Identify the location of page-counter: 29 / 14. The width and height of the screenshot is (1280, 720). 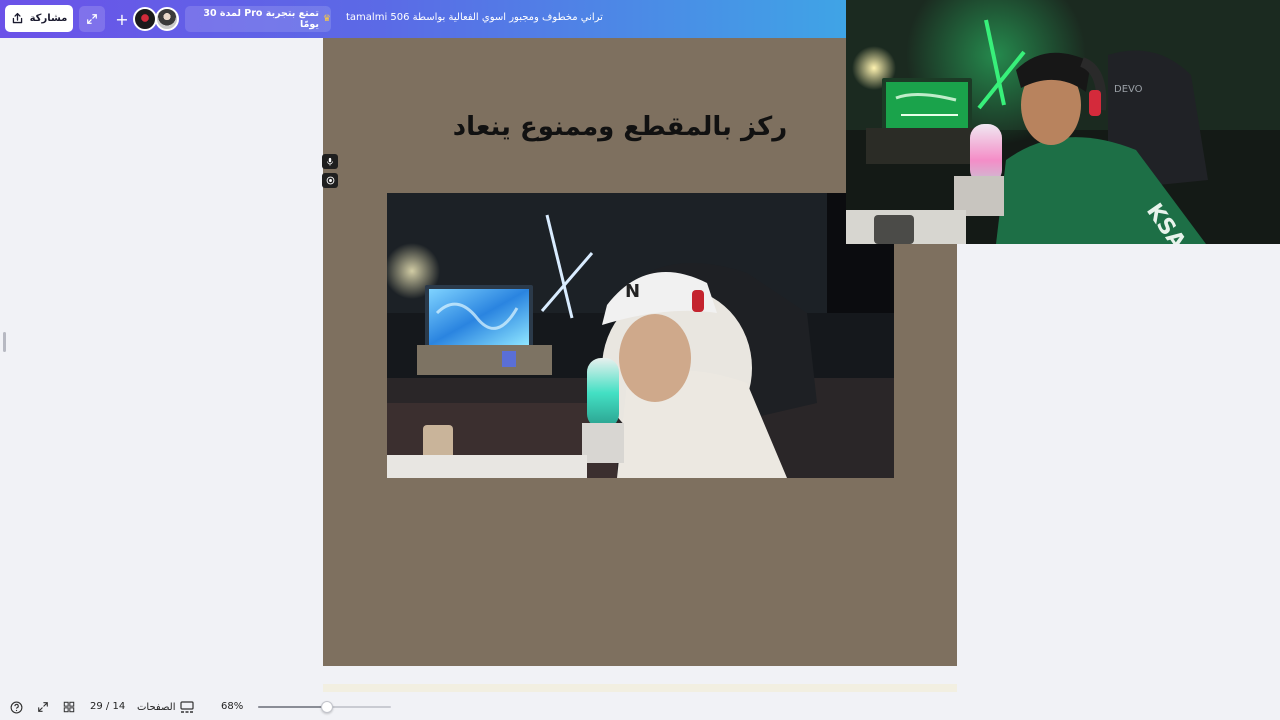
(108, 706).